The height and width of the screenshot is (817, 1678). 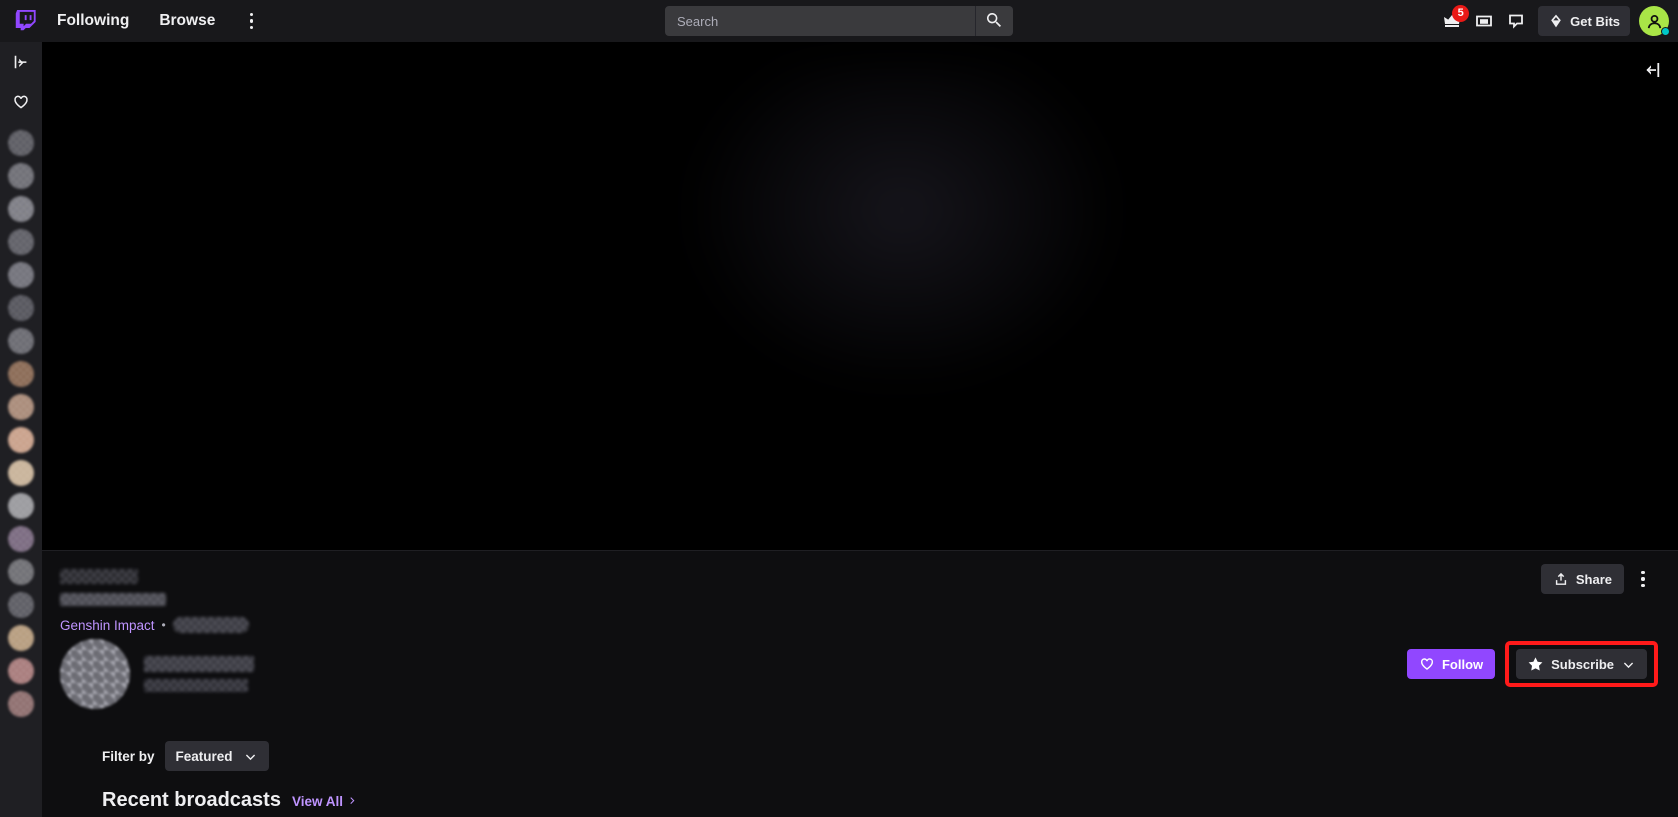 What do you see at coordinates (99, 576) in the screenshot?
I see `stream-title-redacted` at bounding box center [99, 576].